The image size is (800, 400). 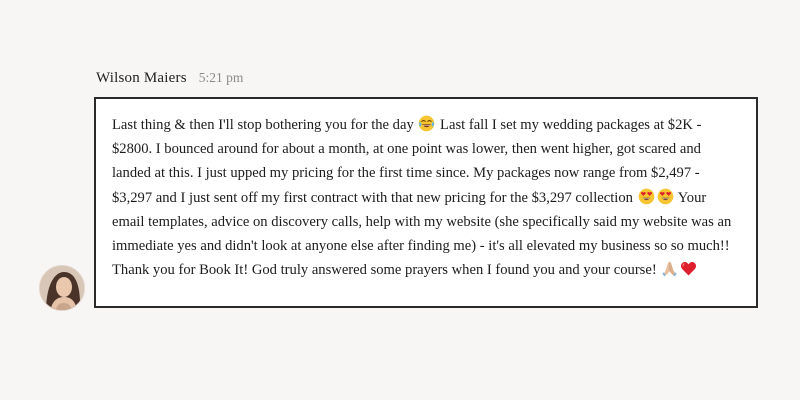 I want to click on author-name: Wilson Maiers, so click(x=141, y=78).